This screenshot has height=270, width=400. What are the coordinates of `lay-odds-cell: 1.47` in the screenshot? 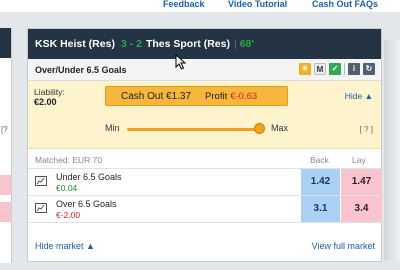 It's located at (361, 182).